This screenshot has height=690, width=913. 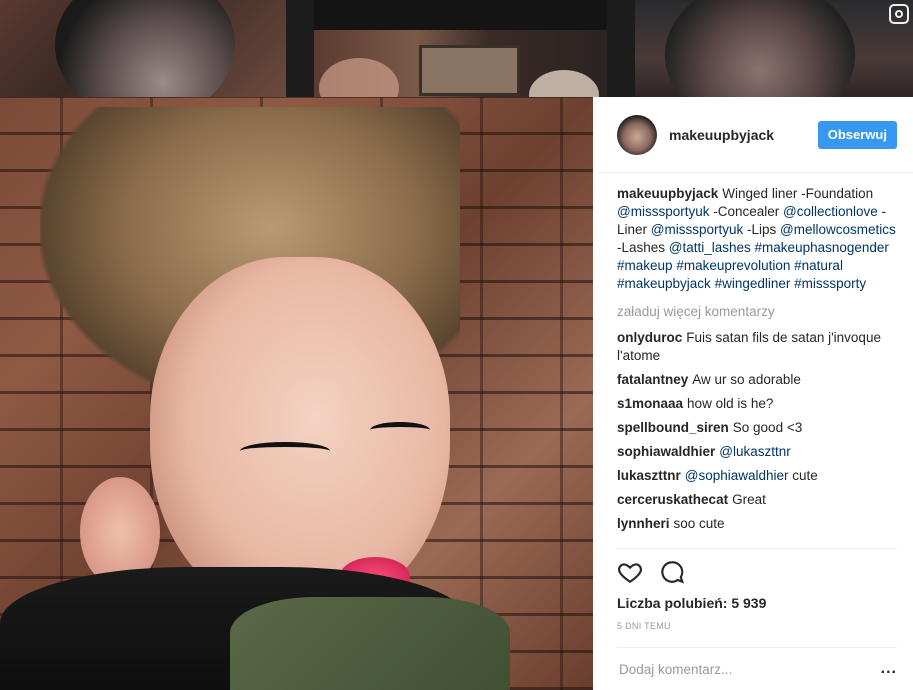 What do you see at coordinates (830, 283) in the screenshot?
I see `mention-link: #misssporty` at bounding box center [830, 283].